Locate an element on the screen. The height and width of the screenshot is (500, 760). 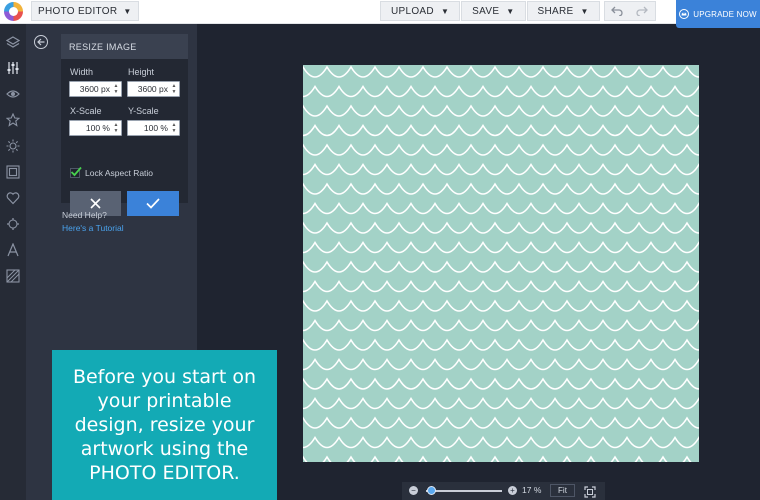
tutorial-link: Here's a Tutorial is located at coordinates (93, 228).